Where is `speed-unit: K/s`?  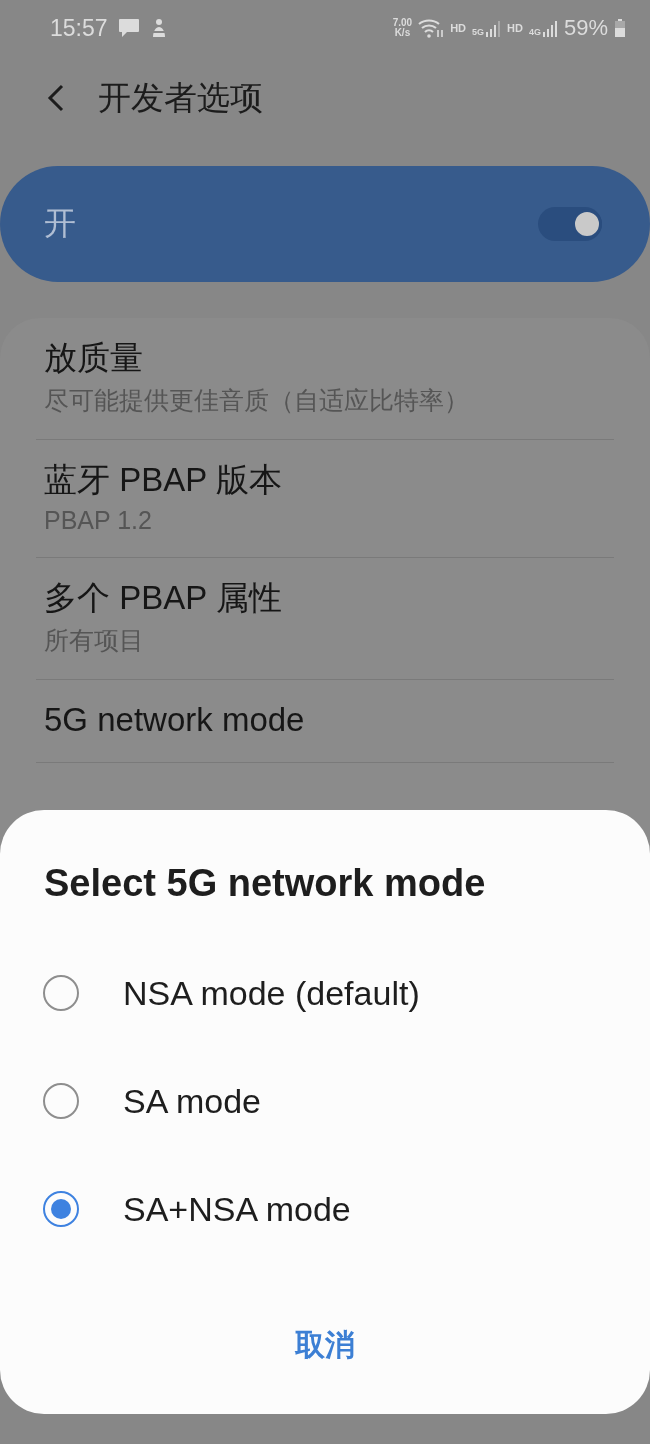
speed-unit: K/s is located at coordinates (402, 33).